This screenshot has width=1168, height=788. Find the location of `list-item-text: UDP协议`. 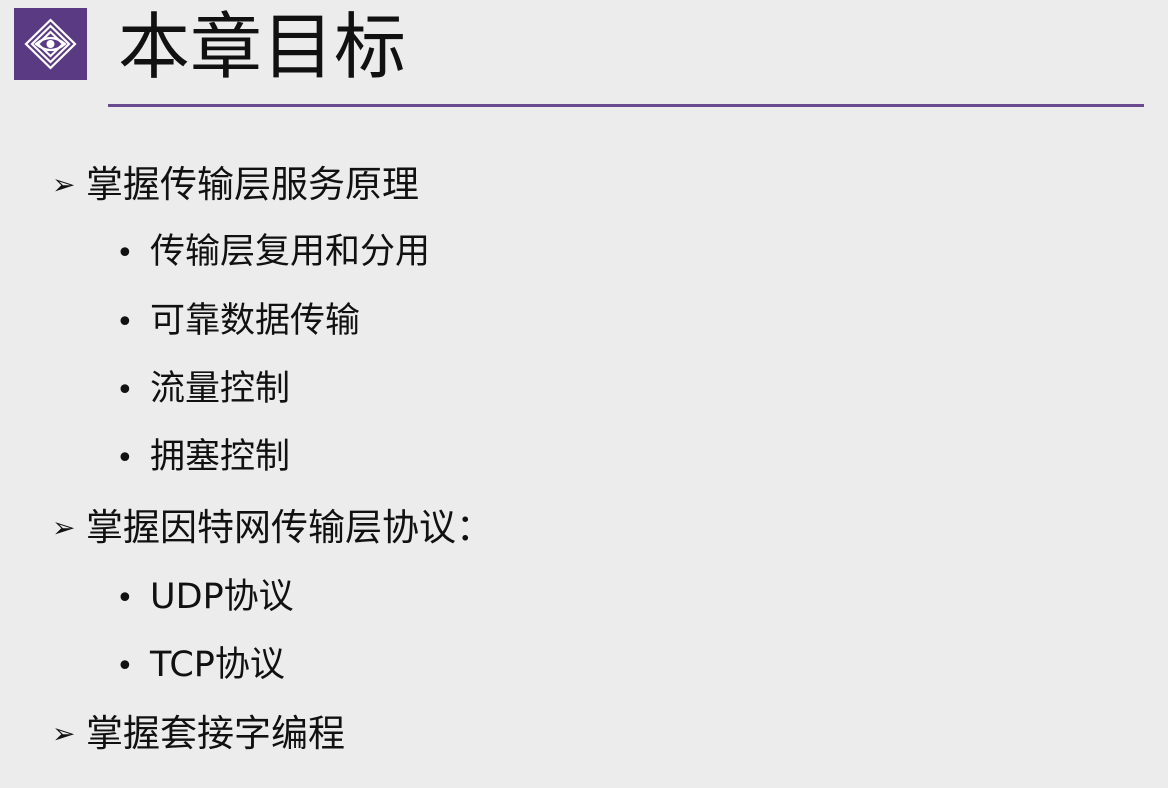

list-item-text: UDP协议 is located at coordinates (222, 597).